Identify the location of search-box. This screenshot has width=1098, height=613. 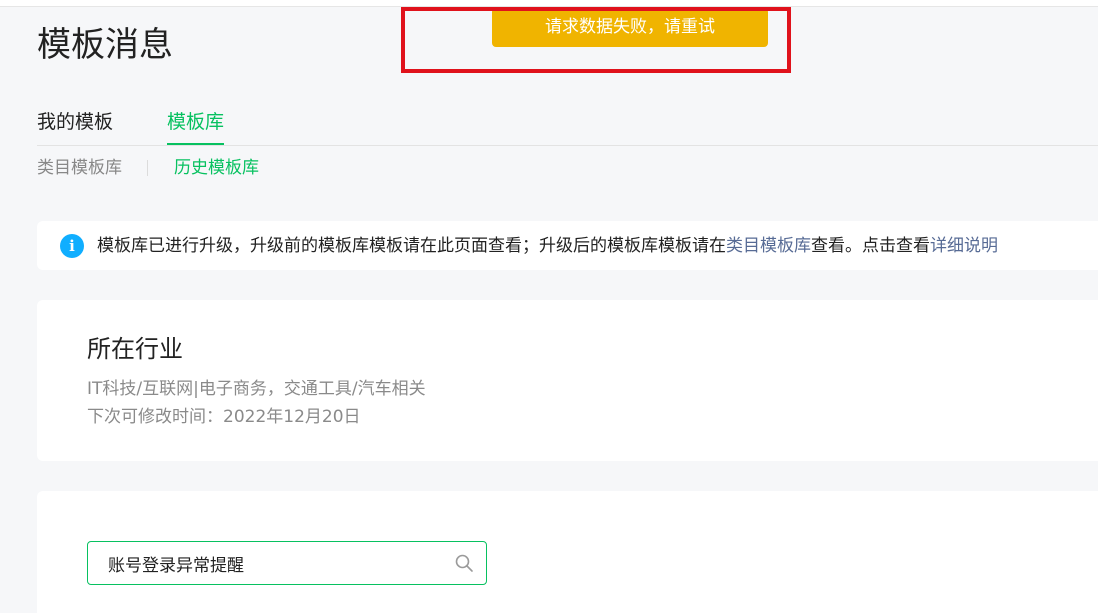
(287, 563).